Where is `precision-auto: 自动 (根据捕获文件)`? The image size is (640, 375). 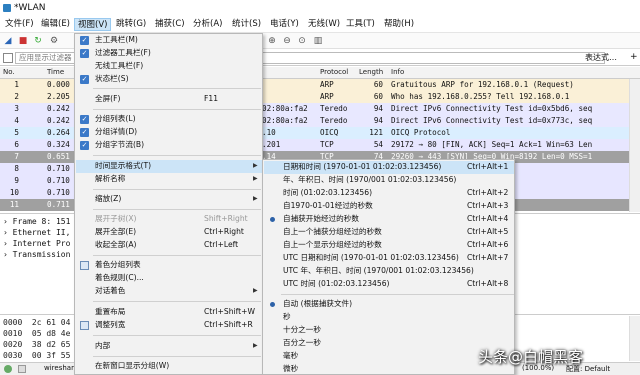
precision-auto: 自动 (根据捕获文件) is located at coordinates (389, 304).